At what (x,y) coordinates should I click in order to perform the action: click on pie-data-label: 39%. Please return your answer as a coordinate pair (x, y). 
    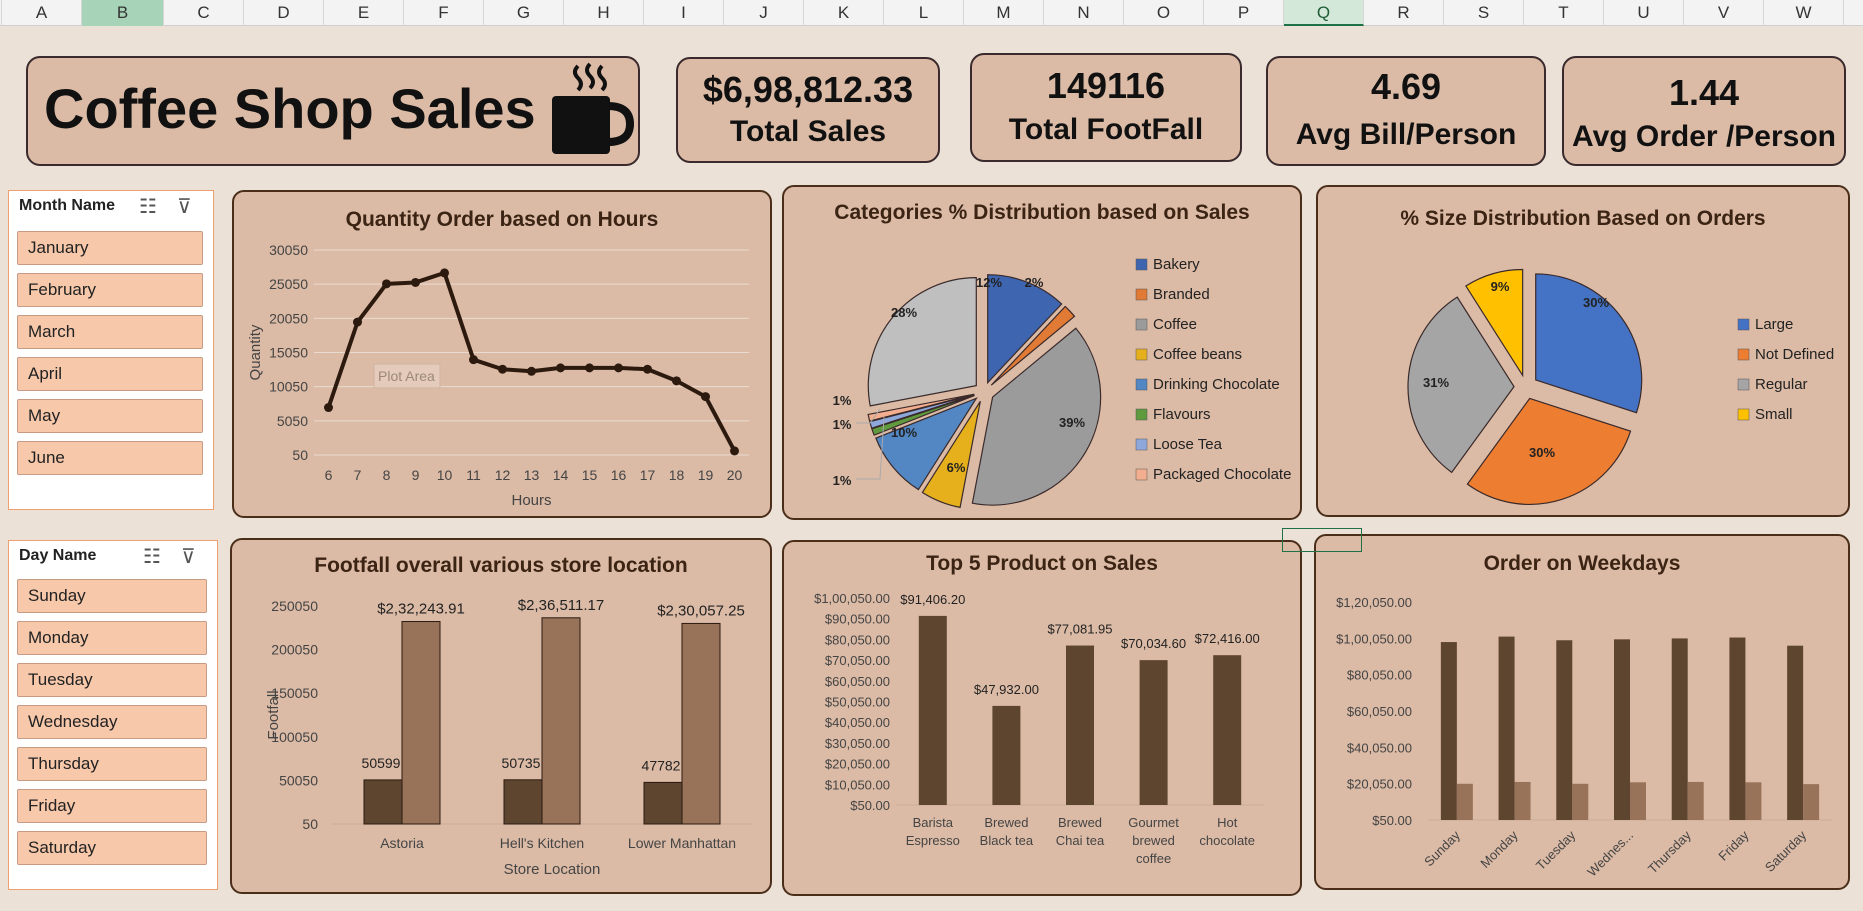
    Looking at the image, I should click on (1072, 422).